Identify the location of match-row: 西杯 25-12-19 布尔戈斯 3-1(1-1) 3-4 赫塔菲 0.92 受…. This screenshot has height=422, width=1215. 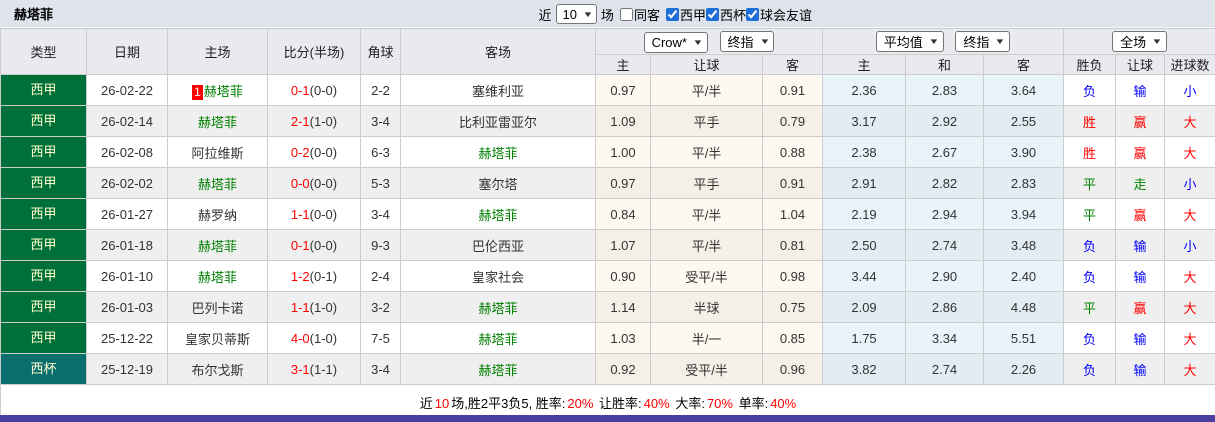
(607, 369).